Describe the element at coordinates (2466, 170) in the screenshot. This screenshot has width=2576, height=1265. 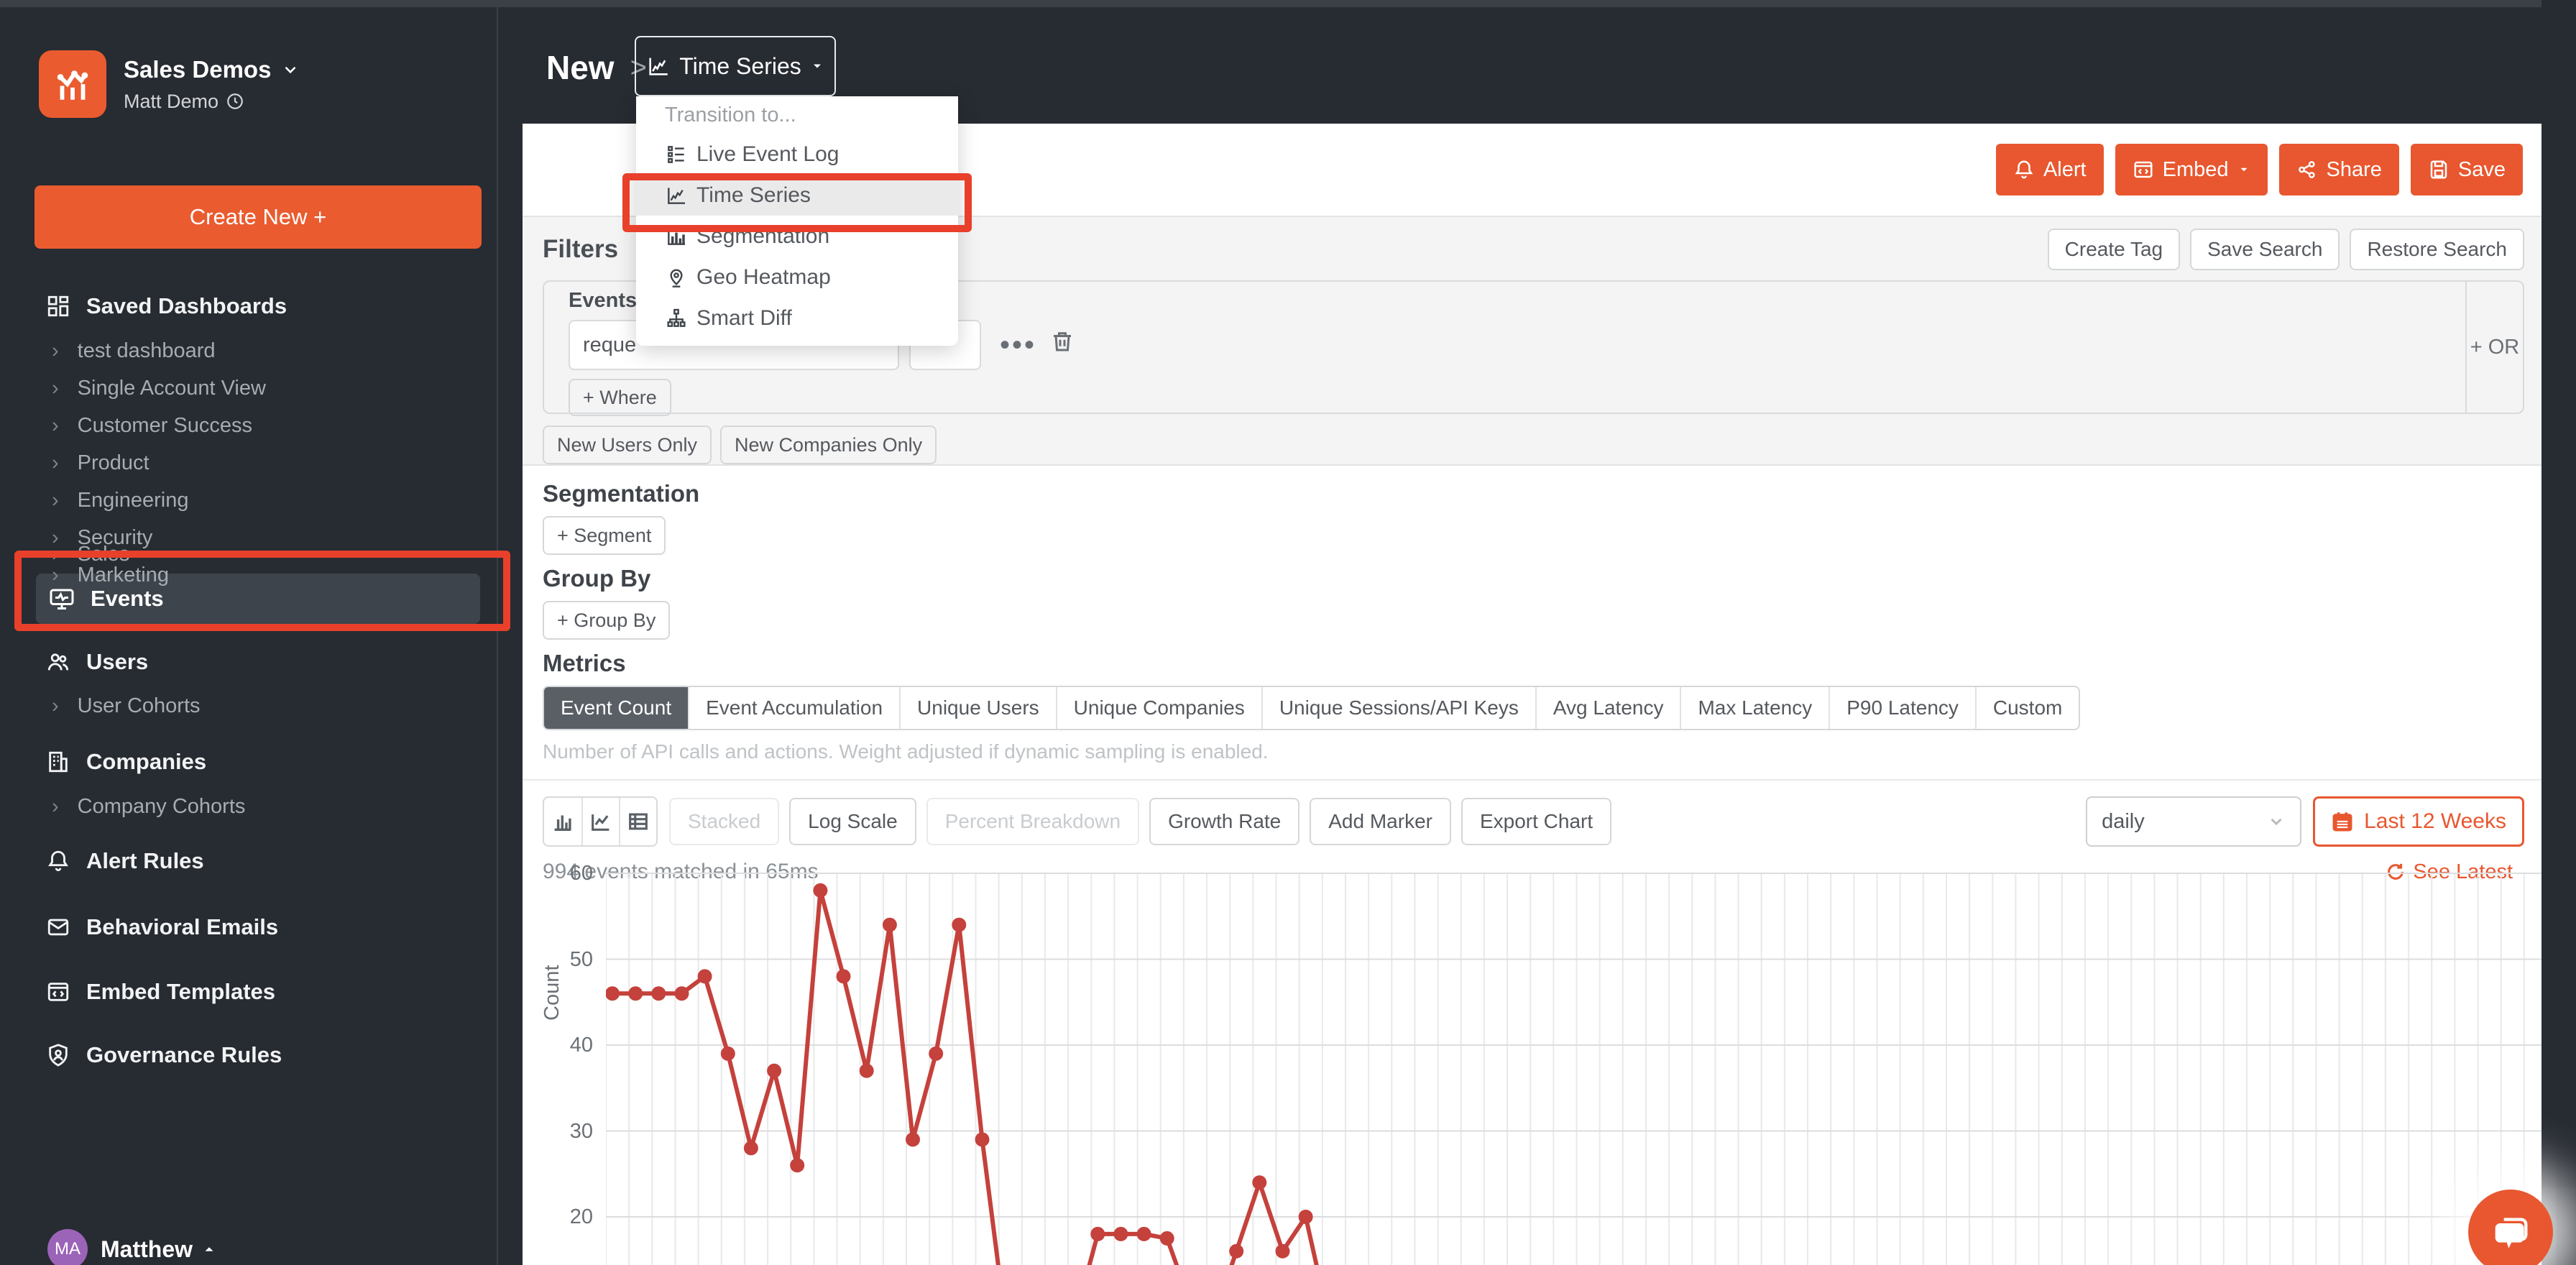
I see `save-button: Save` at that location.